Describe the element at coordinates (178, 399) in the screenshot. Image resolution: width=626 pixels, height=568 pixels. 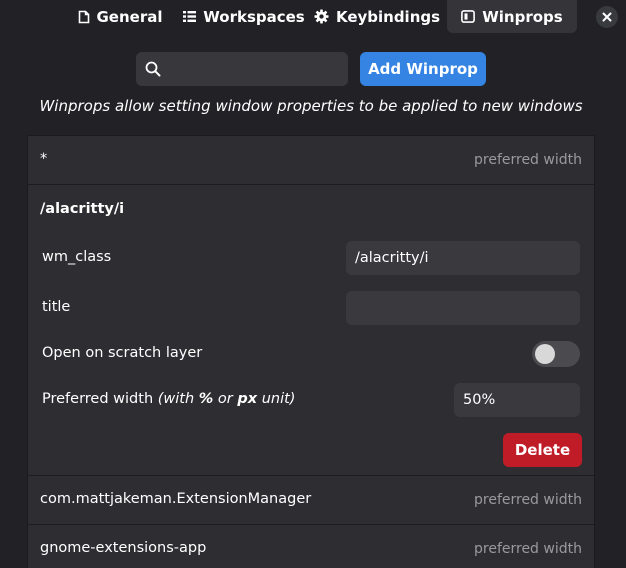
I see `pw-with: (with` at that location.